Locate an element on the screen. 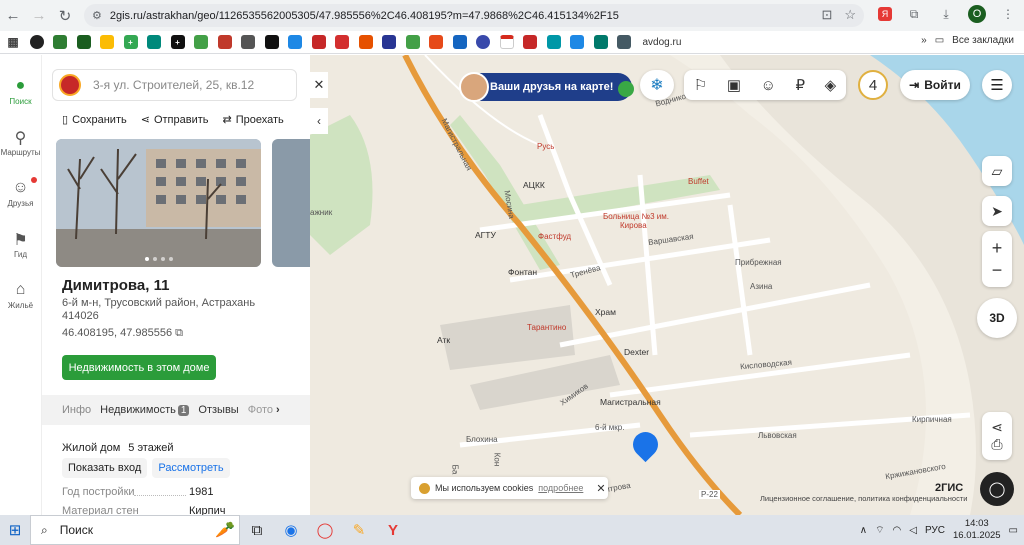 This screenshot has width=1024, height=545. poi-label: АГТУ is located at coordinates (485, 235).